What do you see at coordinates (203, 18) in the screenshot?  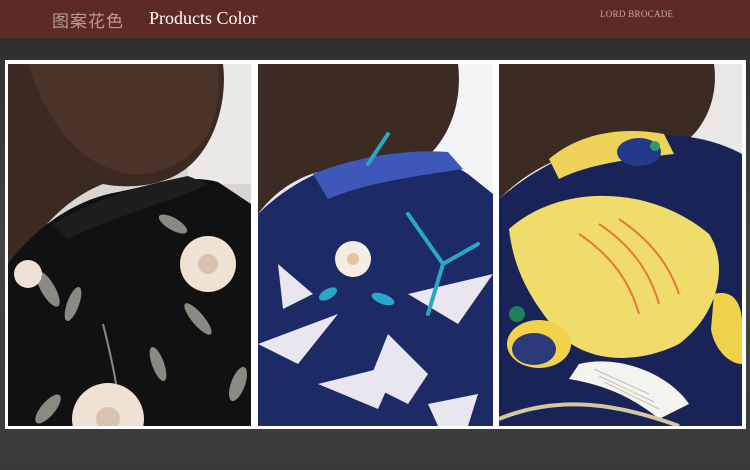 I see `section-title: Products Color` at bounding box center [203, 18].